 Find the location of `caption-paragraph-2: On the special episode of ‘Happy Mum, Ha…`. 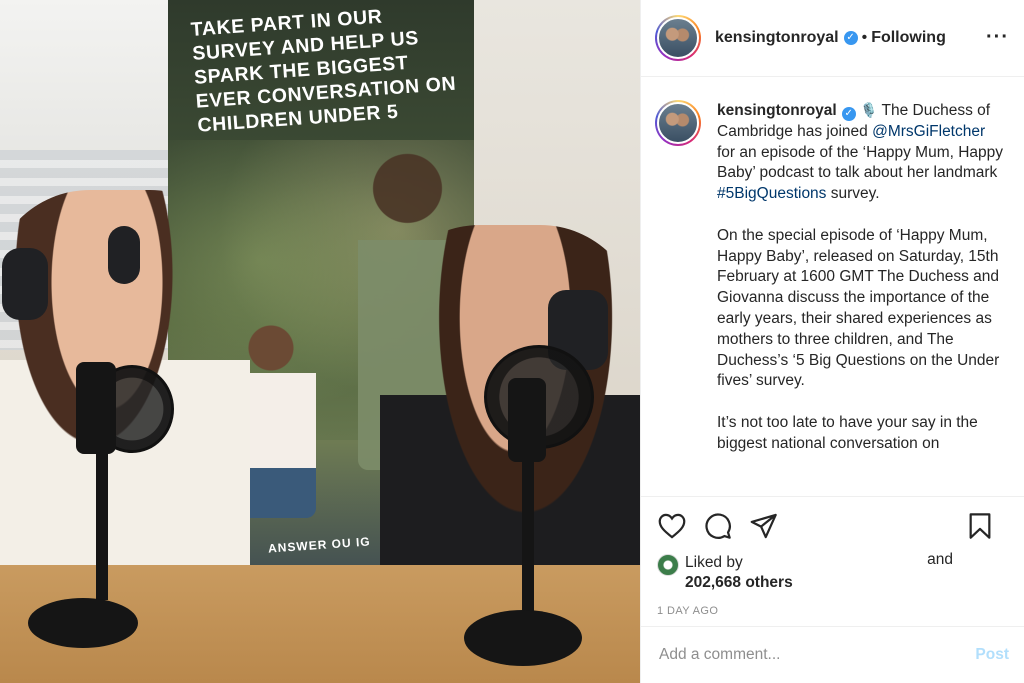

caption-paragraph-2: On the special episode of ‘Happy Mum, Ha… is located at coordinates (858, 308).